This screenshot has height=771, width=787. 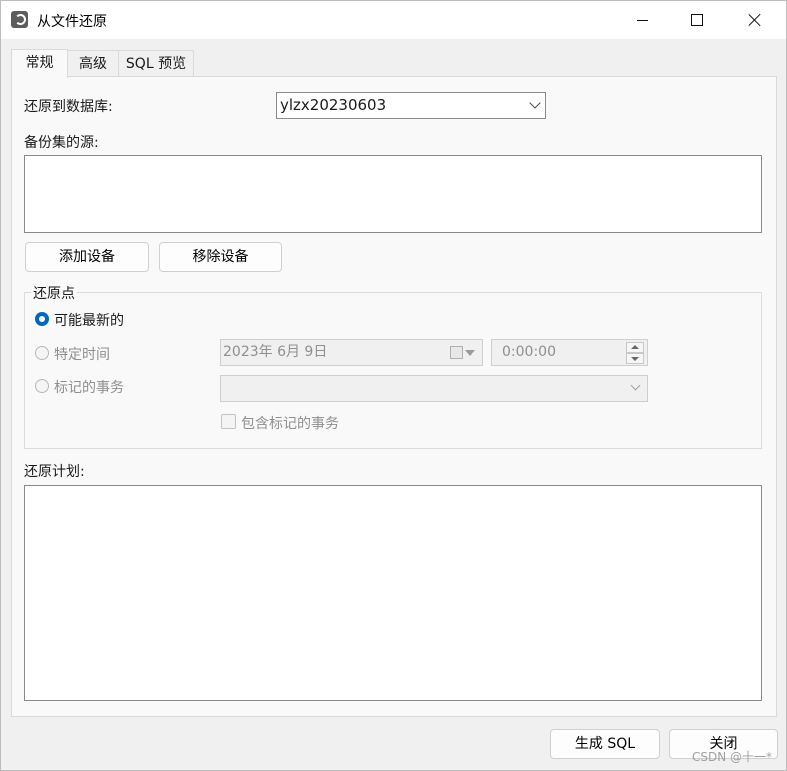 What do you see at coordinates (605, 744) in the screenshot?
I see `generate-sql-button: 生成 SQL` at bounding box center [605, 744].